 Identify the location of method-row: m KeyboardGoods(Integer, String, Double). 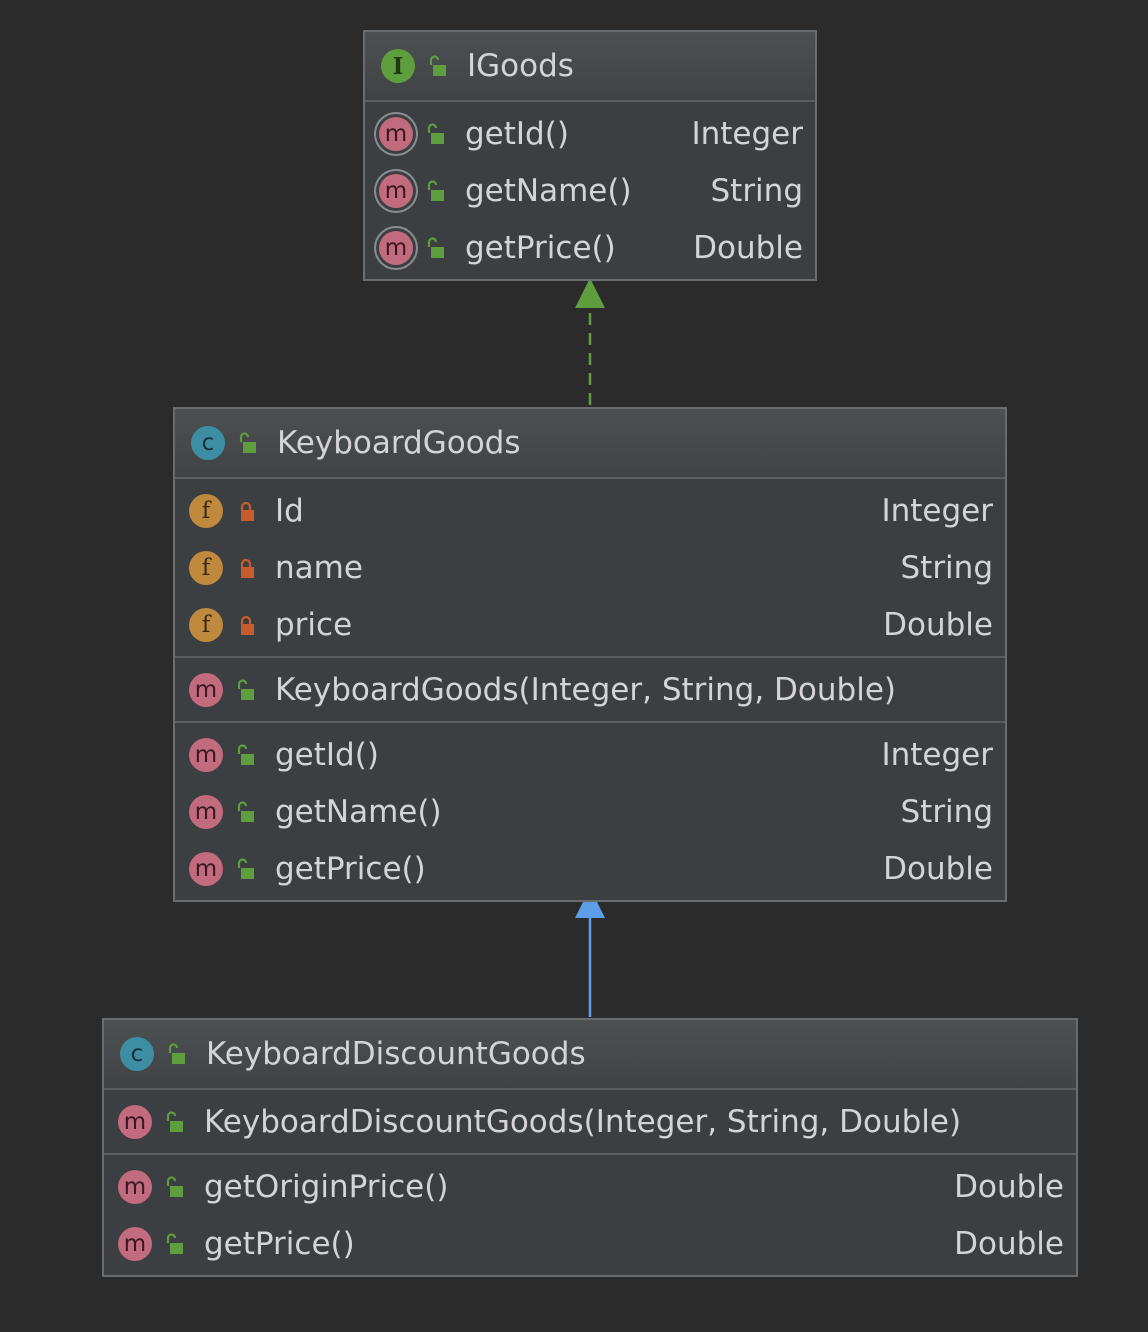
(590, 689).